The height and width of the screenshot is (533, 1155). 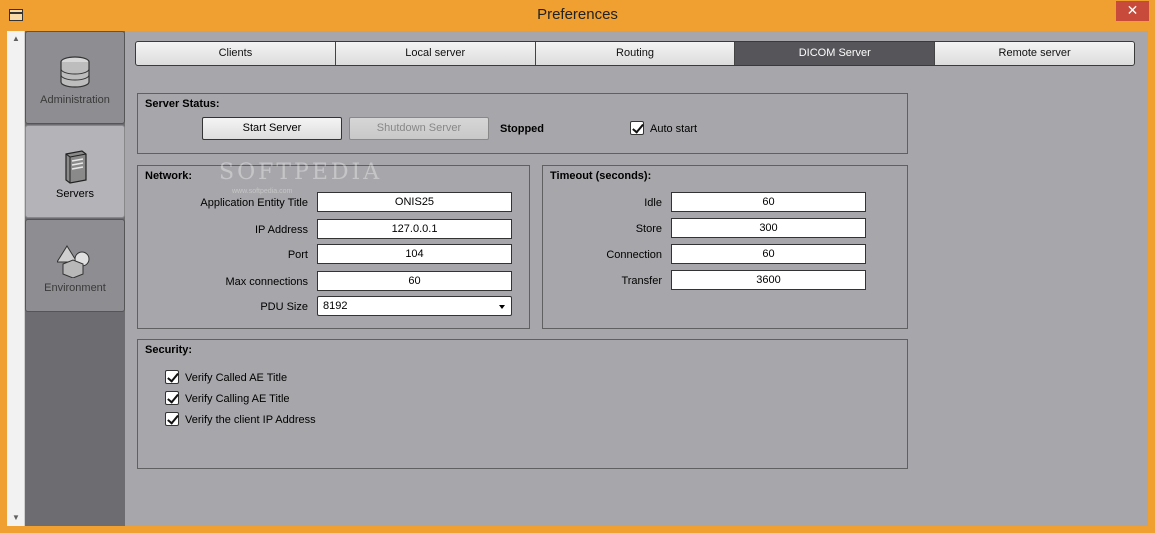 I want to click on auto-start-checkbox, so click(x=637, y=128).